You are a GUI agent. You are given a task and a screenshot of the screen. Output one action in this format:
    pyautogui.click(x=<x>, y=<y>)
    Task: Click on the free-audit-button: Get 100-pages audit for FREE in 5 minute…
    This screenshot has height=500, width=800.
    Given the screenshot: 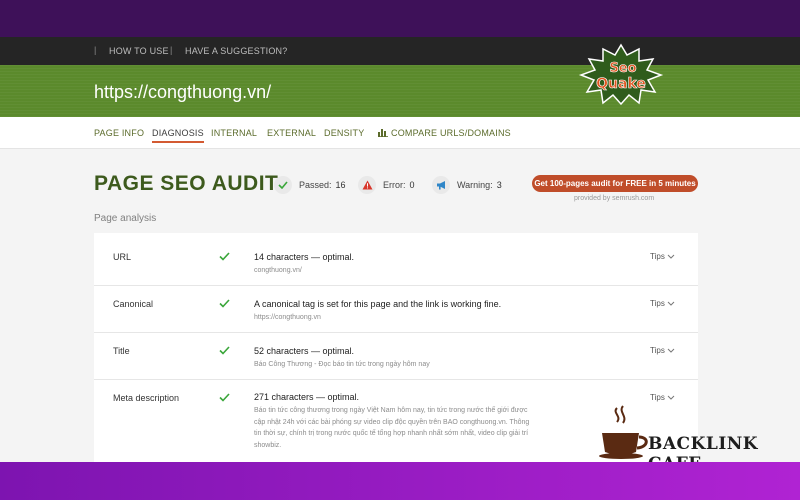 What is the action you would take?
    pyautogui.click(x=615, y=183)
    